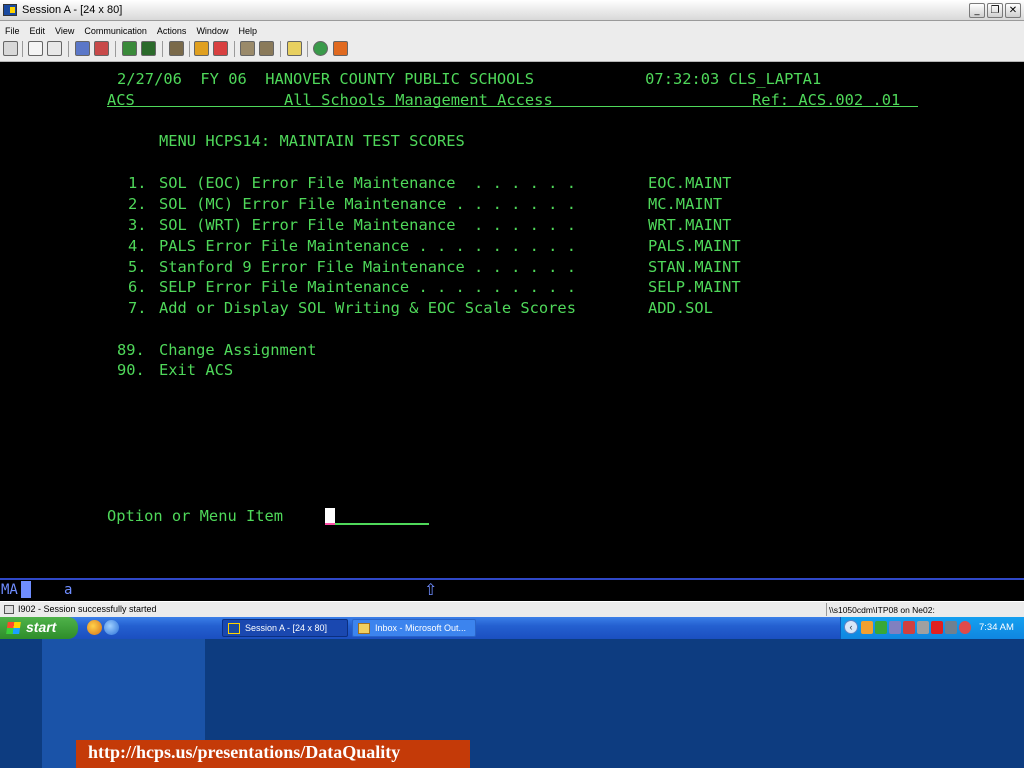 The image size is (1024, 768). Describe the element at coordinates (923, 627) in the screenshot. I see `tray-connection-icon` at that location.